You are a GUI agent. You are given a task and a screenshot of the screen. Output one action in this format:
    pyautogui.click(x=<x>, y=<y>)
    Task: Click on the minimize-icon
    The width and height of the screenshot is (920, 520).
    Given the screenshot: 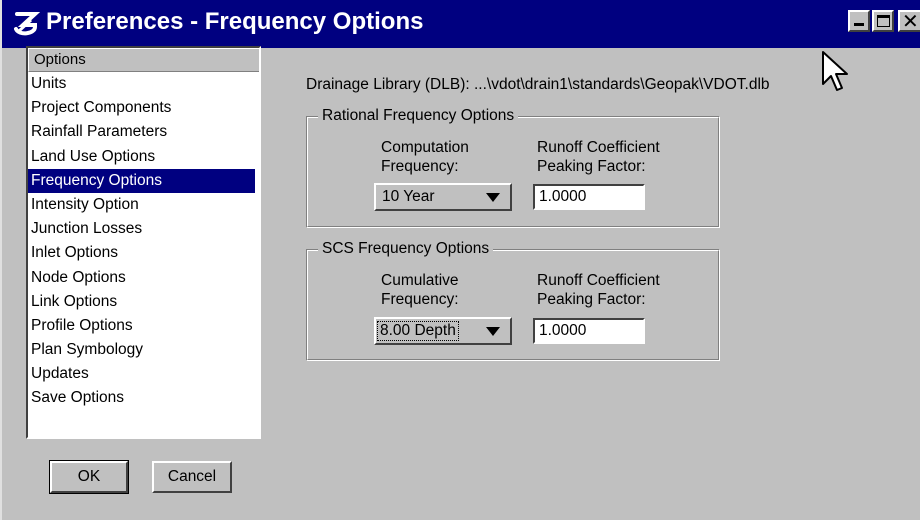 What is the action you would take?
    pyautogui.click(x=859, y=24)
    